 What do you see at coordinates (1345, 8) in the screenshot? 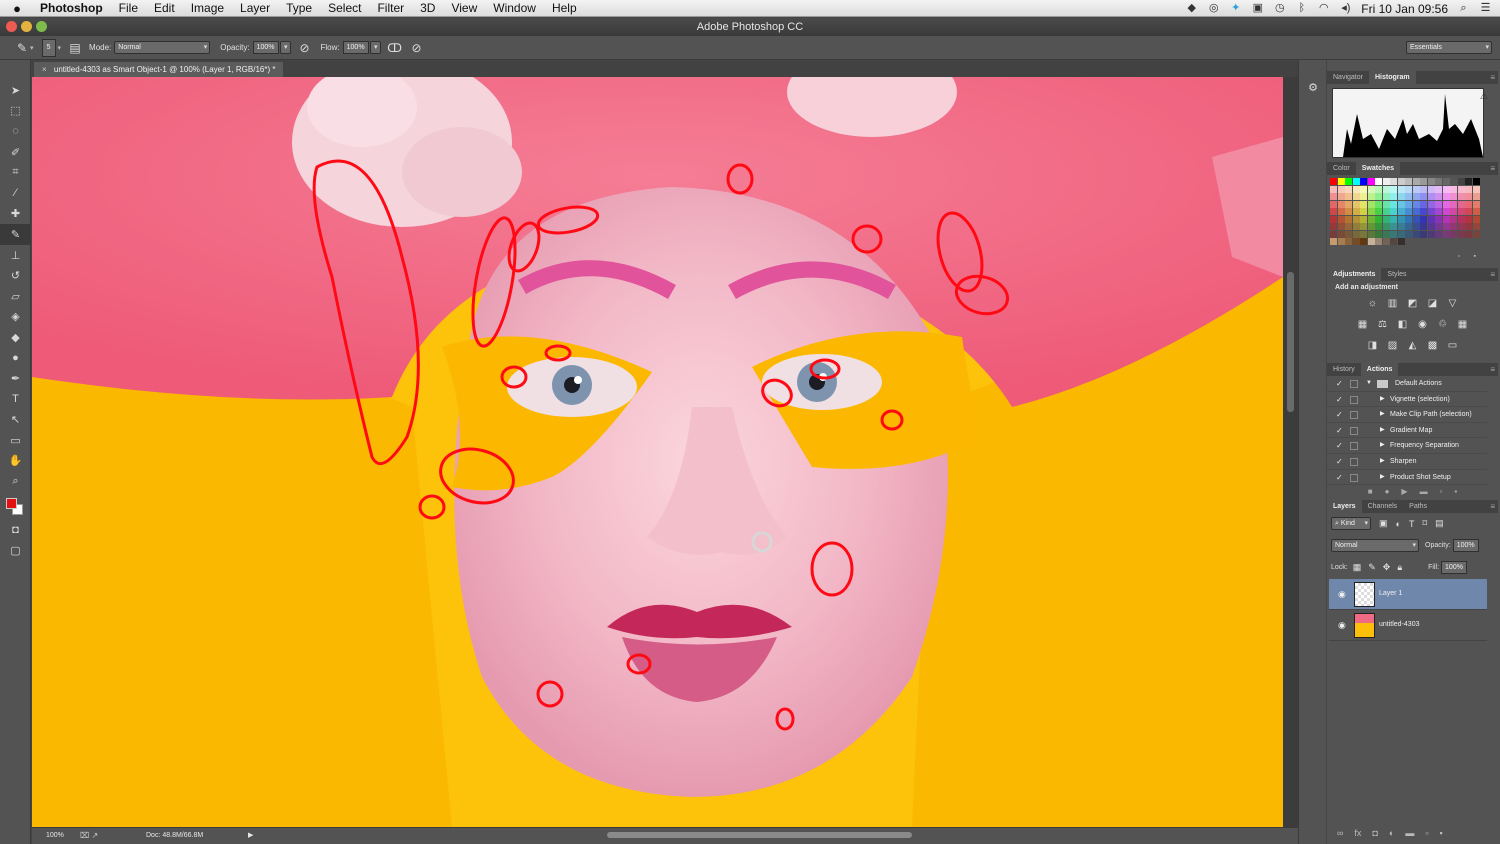
I see `volume-icon: ◂)` at bounding box center [1345, 8].